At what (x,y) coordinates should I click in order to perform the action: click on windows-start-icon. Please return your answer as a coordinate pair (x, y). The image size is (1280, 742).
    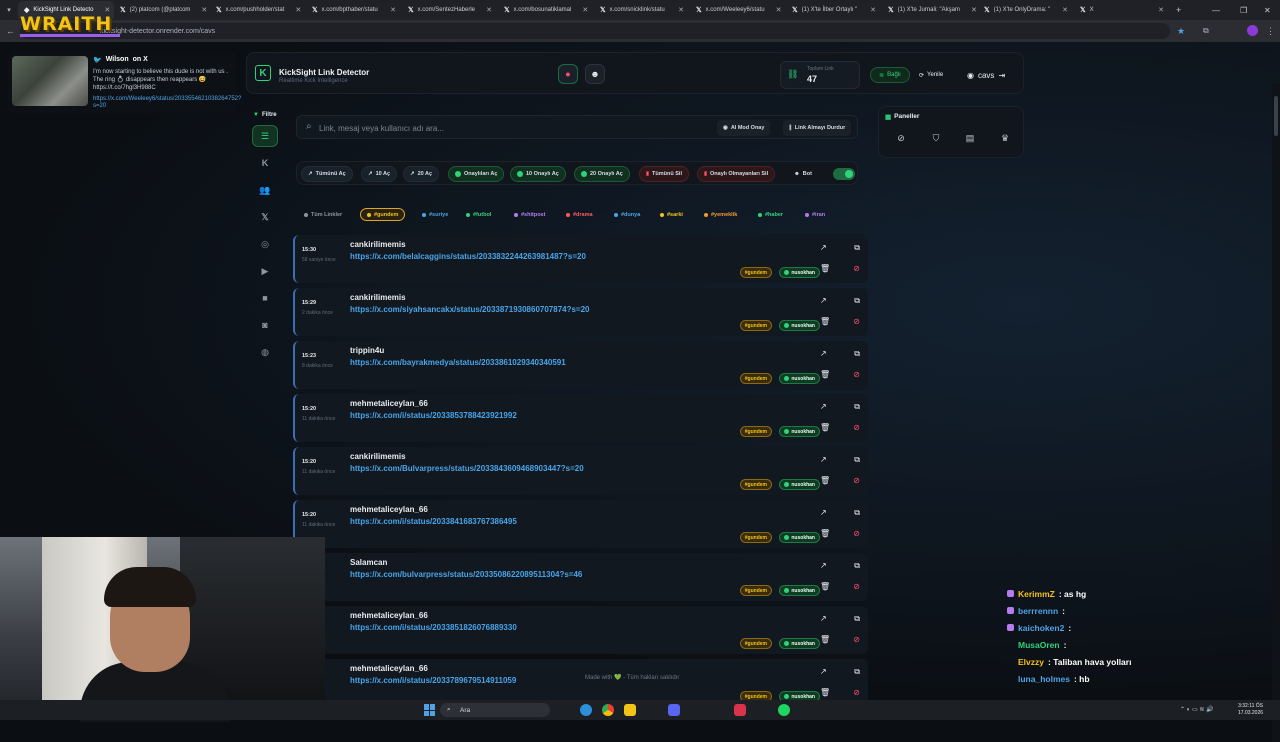
    Looking at the image, I should click on (430, 710).